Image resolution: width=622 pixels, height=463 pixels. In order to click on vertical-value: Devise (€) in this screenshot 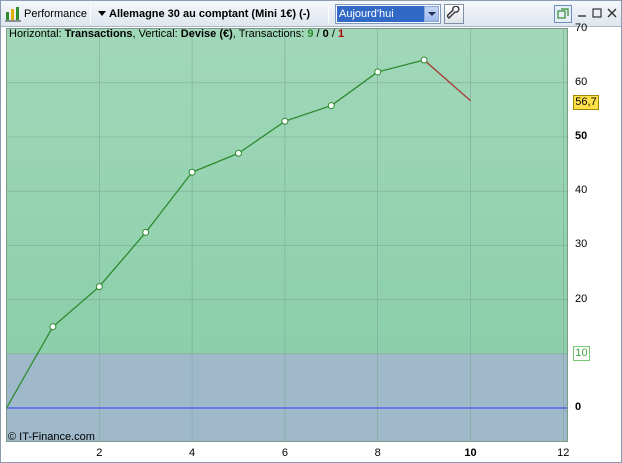, I will do `click(206, 34)`.